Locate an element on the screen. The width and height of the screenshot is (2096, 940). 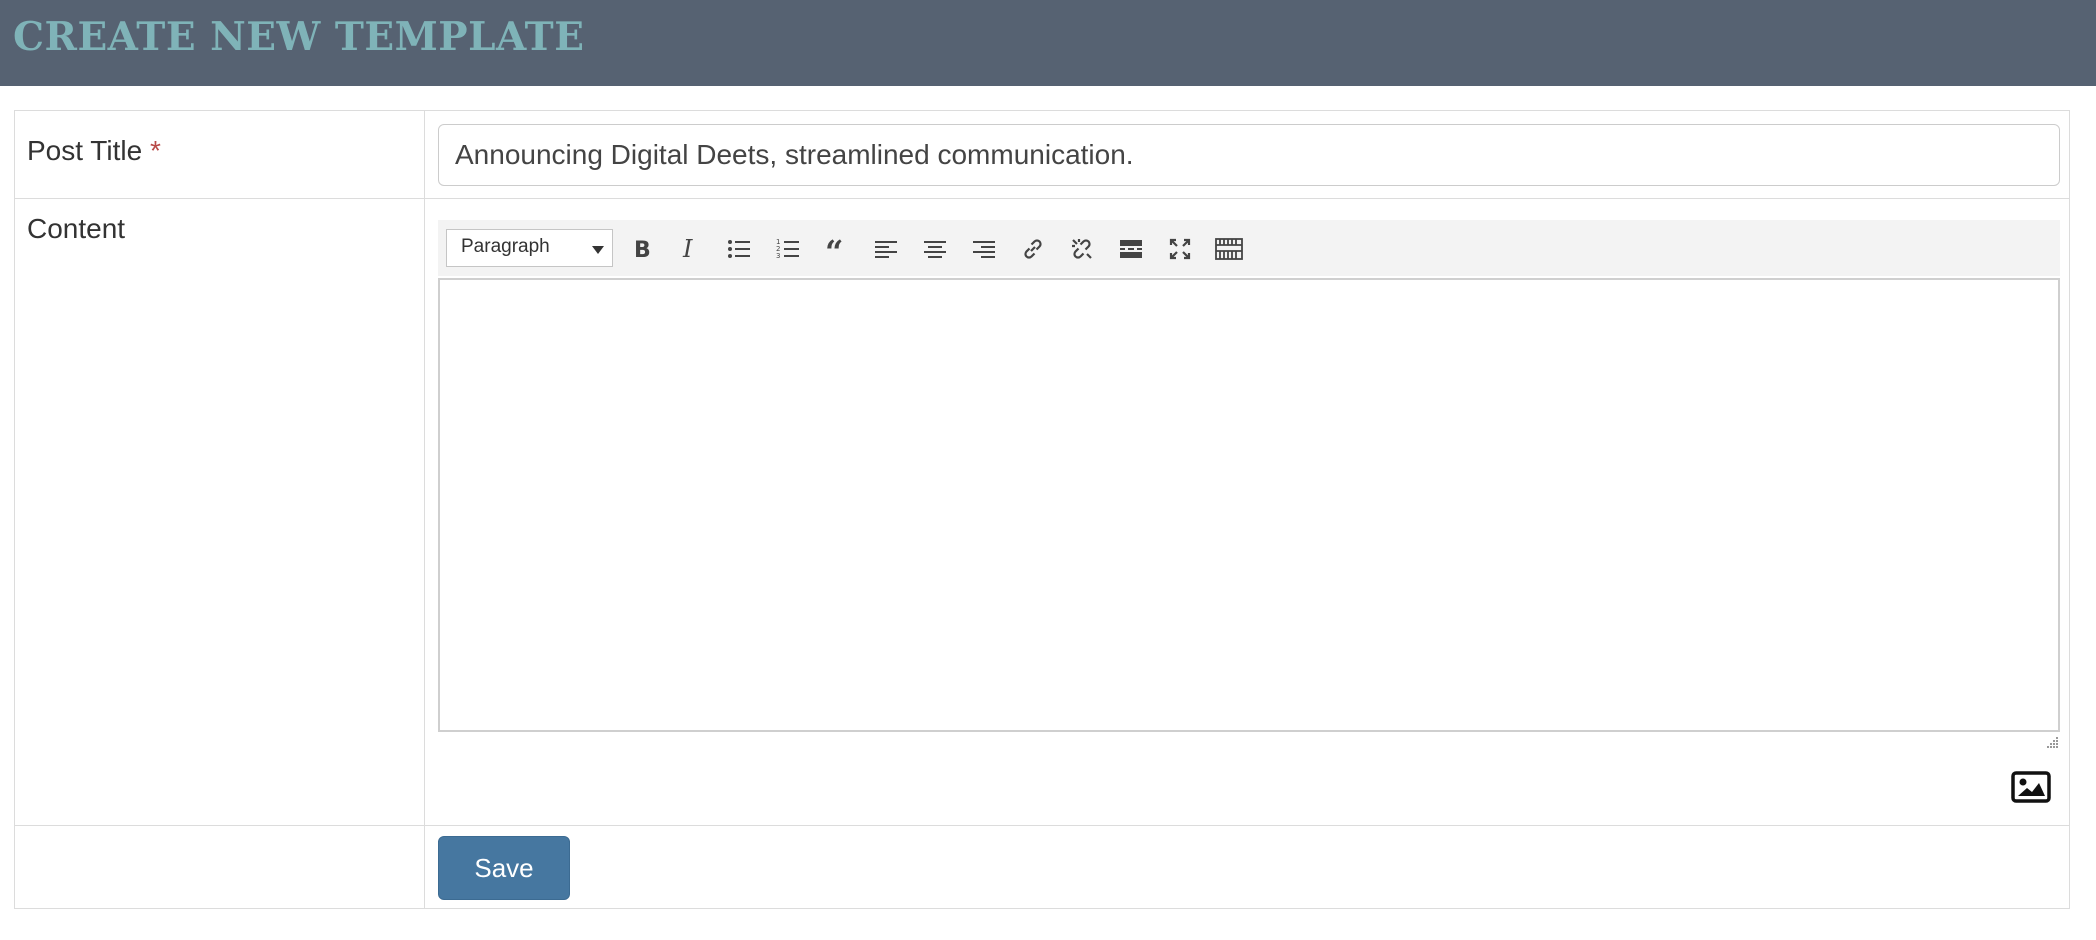
post-title-input is located at coordinates (1249, 155).